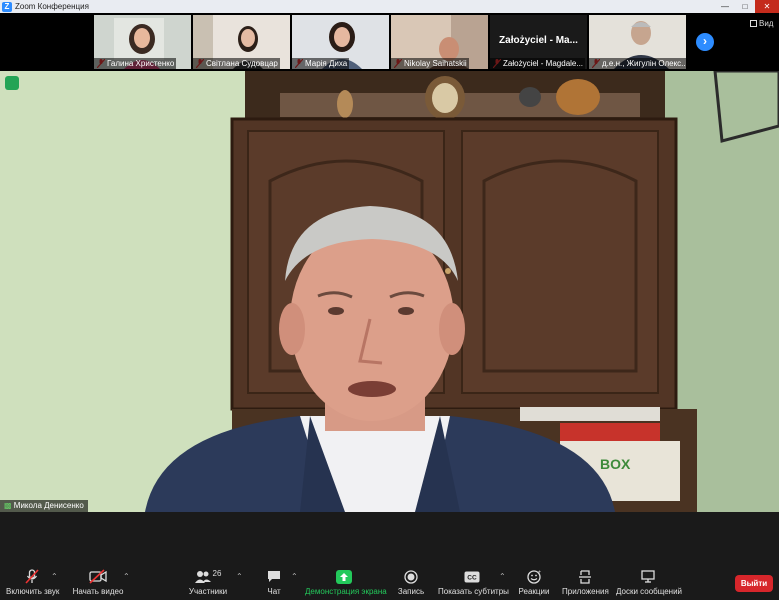 This screenshot has width=779, height=600. Describe the element at coordinates (411, 576) in the screenshot. I see `record-icon` at that location.